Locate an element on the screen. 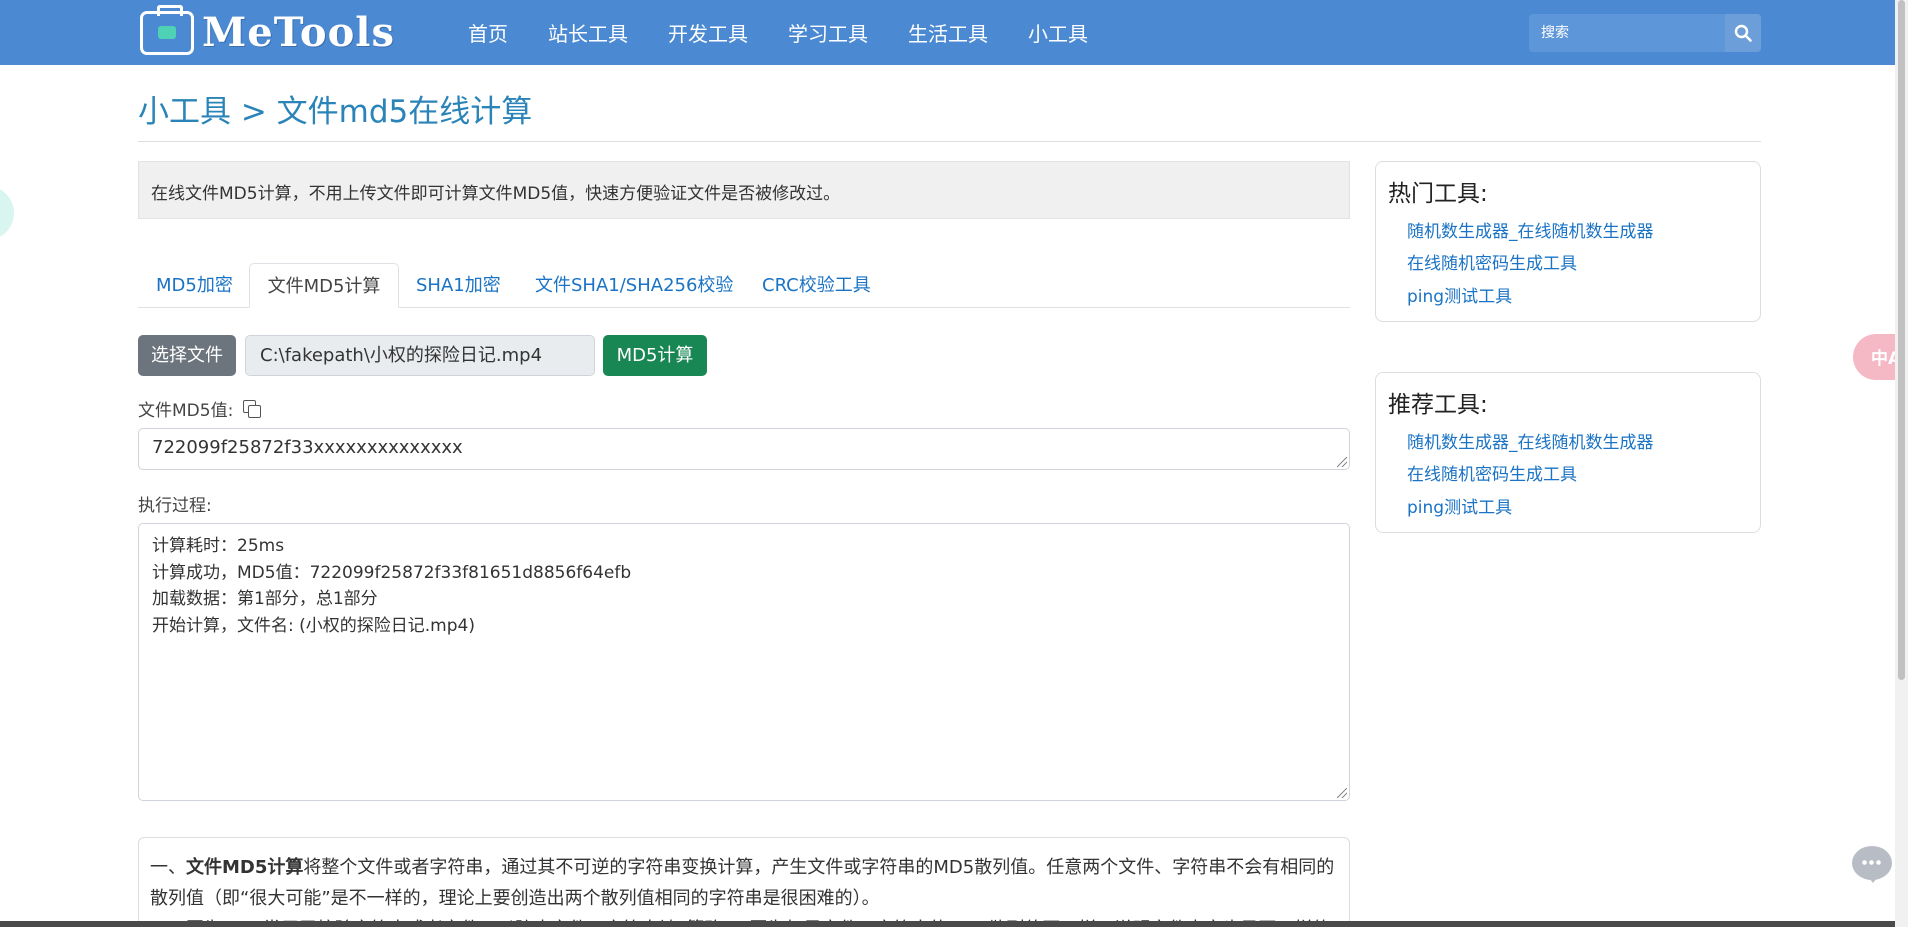 The image size is (1908, 927). nav-item-webmaster-tools: 站长工具 is located at coordinates (588, 32).